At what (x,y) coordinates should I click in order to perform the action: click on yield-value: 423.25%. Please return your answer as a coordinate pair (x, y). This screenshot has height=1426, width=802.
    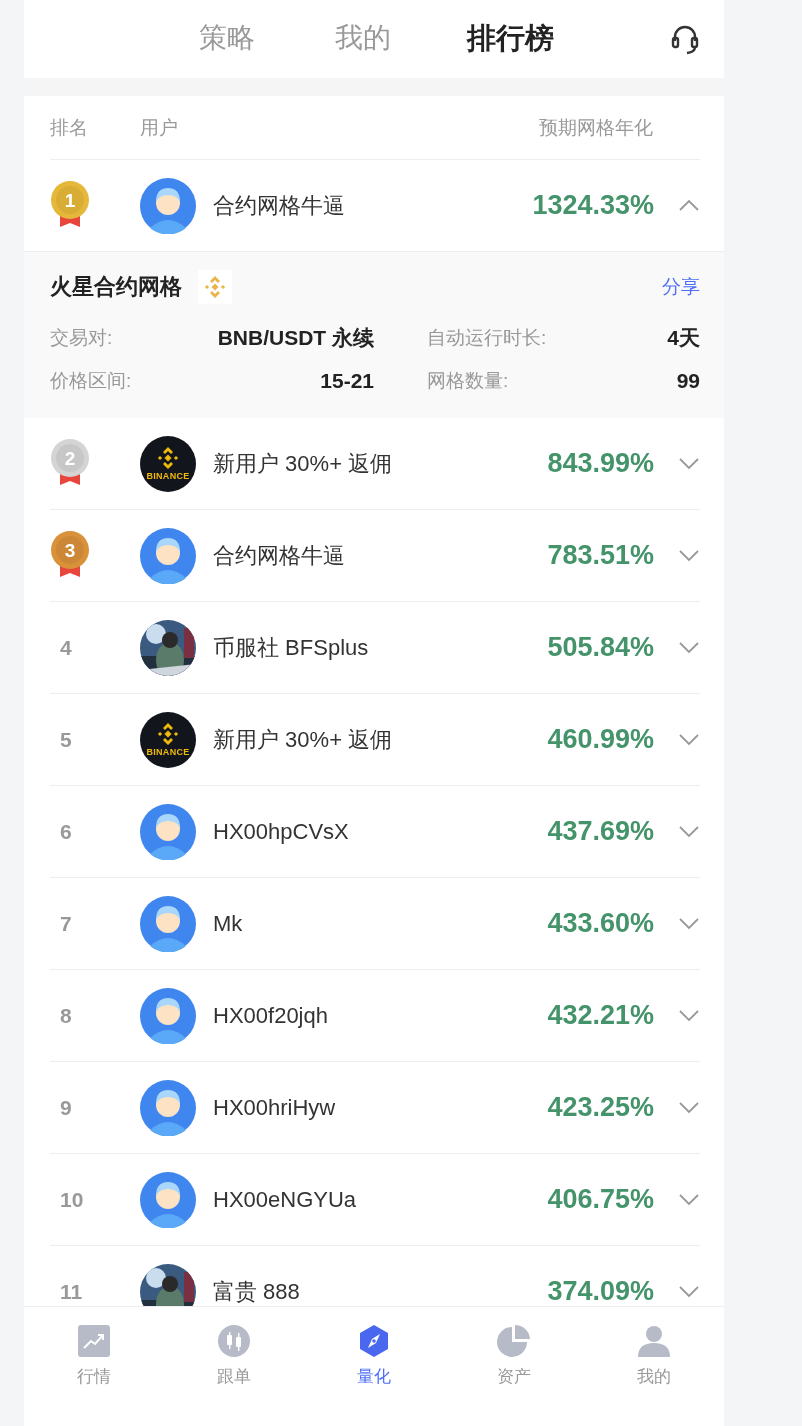
    Looking at the image, I should click on (600, 1107).